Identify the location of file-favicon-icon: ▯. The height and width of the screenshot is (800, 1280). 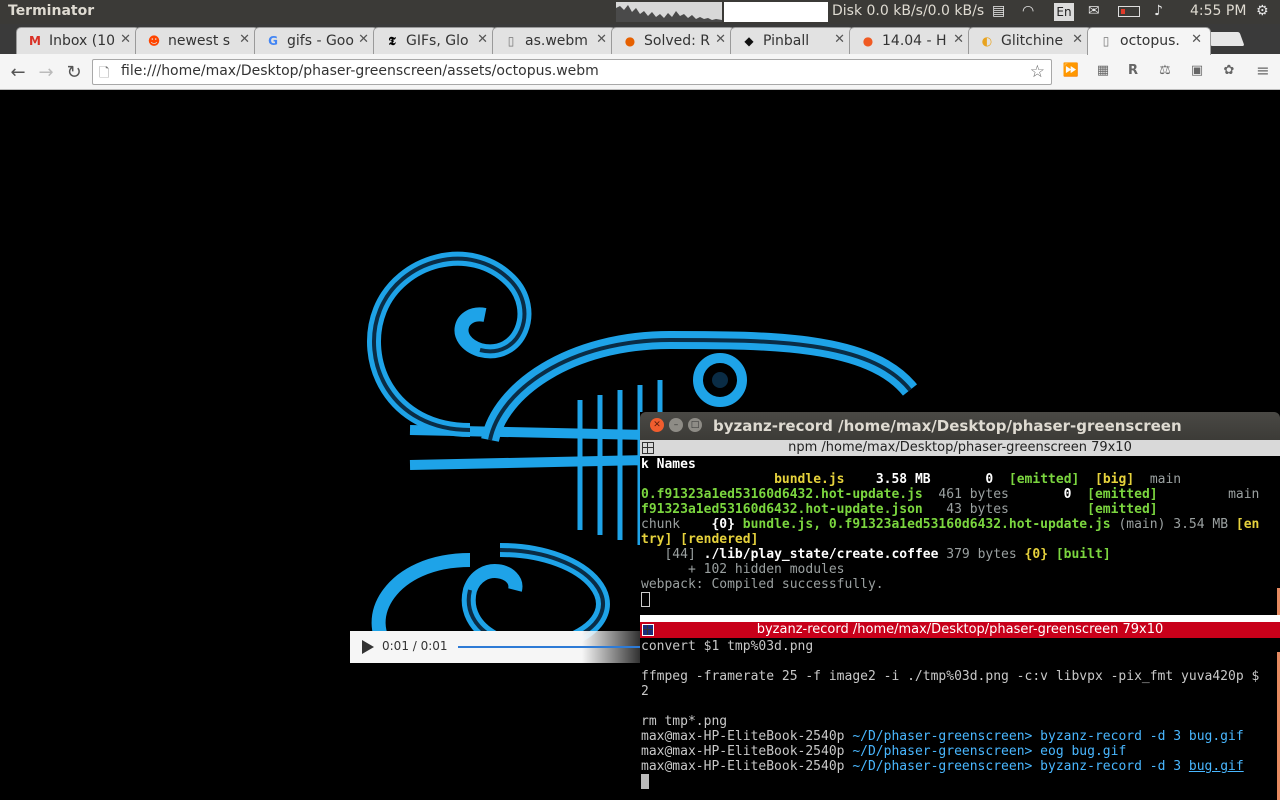
(511, 41).